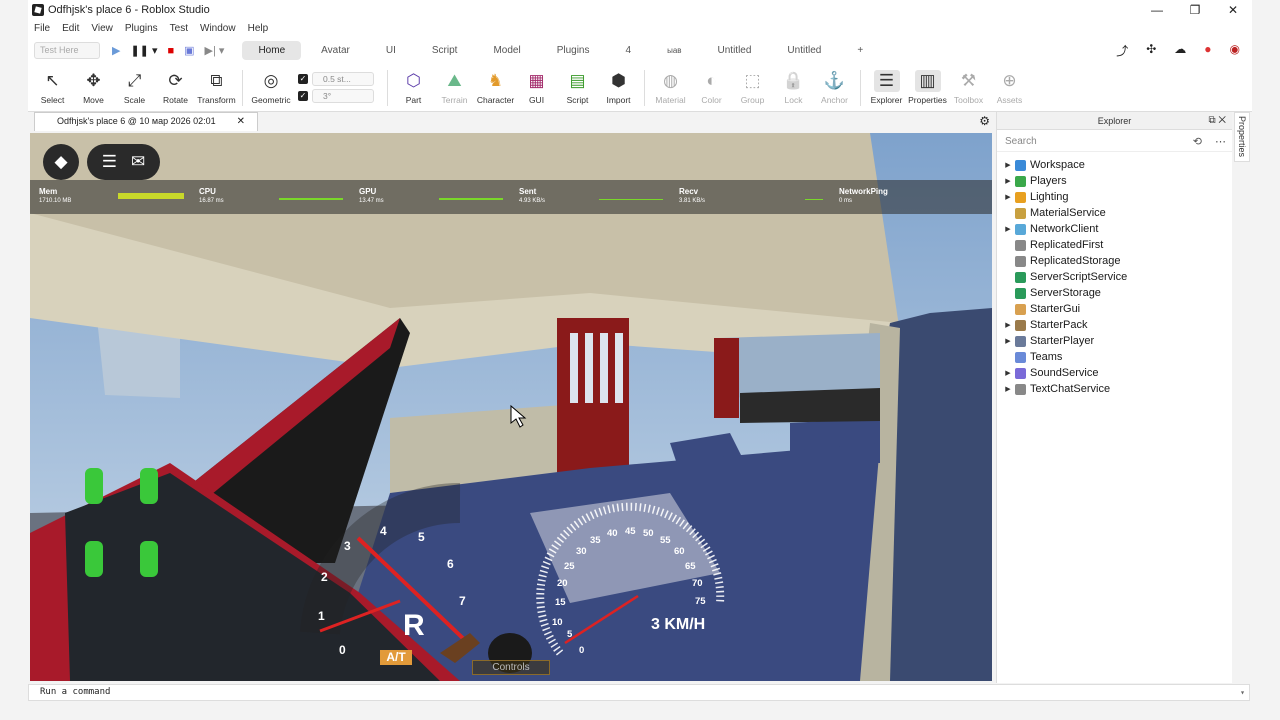 The width and height of the screenshot is (1280, 720). I want to click on explorer-item-lighting: ▶ Lighting, so click(1114, 197).